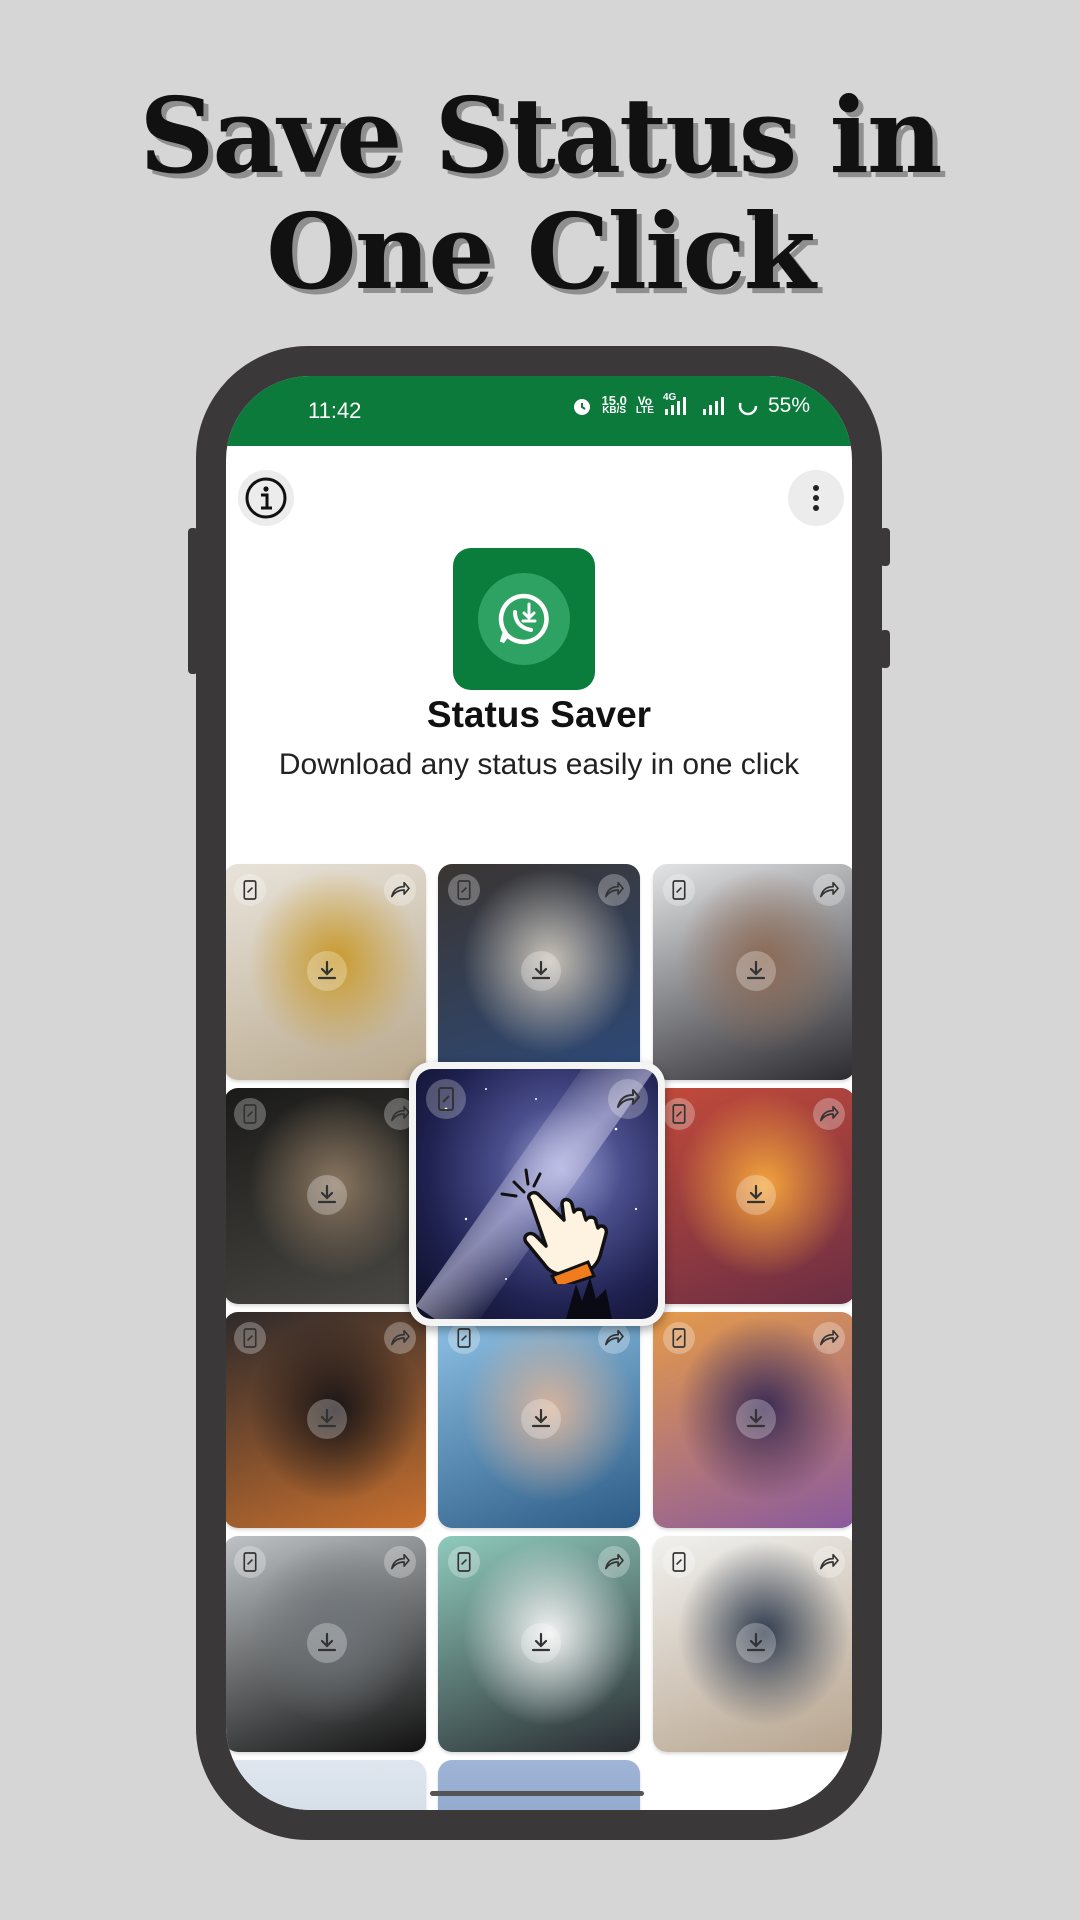  I want to click on menu-button, so click(816, 498).